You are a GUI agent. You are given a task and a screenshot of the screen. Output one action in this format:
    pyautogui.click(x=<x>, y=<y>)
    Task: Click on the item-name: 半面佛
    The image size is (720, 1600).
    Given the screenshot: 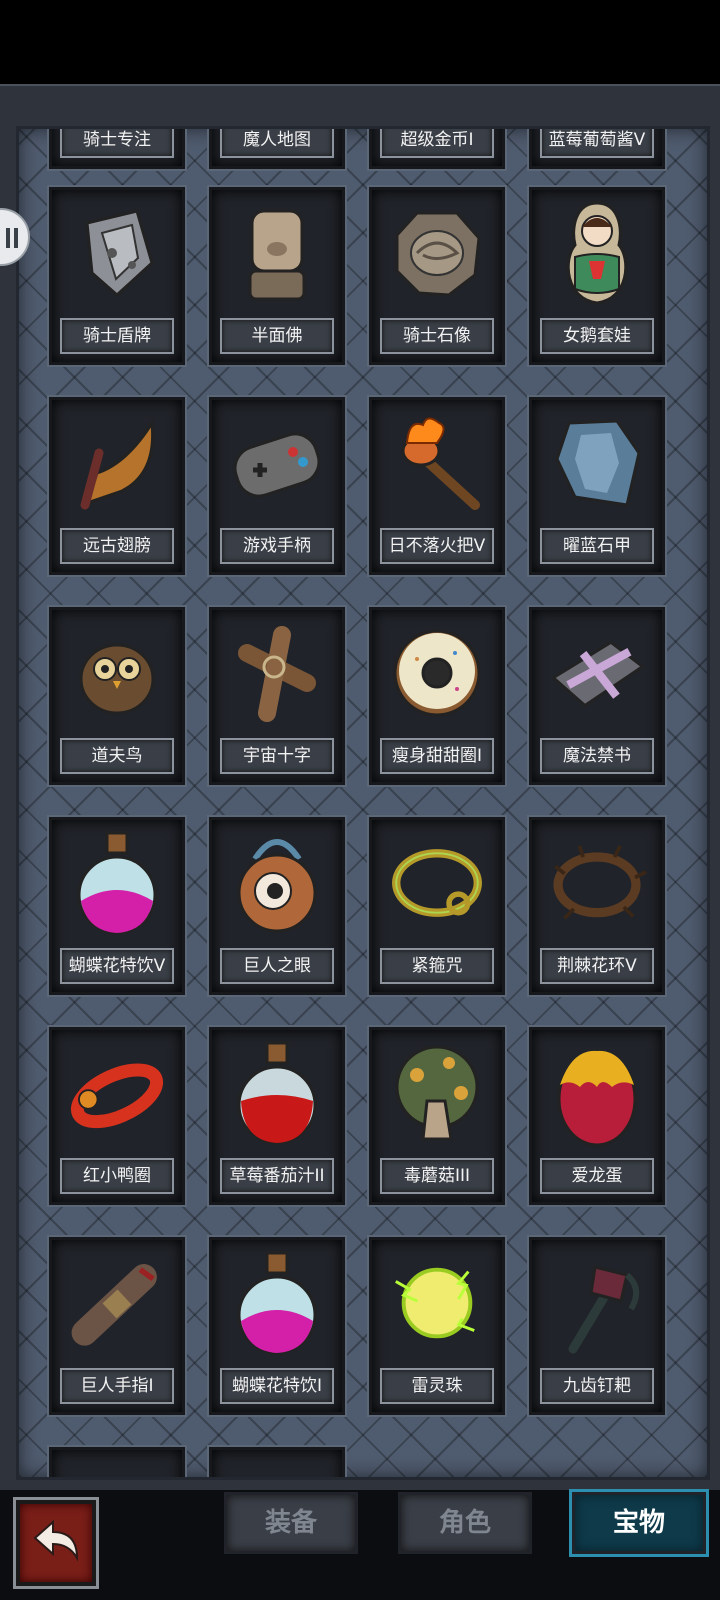 What is the action you would take?
    pyautogui.click(x=277, y=336)
    